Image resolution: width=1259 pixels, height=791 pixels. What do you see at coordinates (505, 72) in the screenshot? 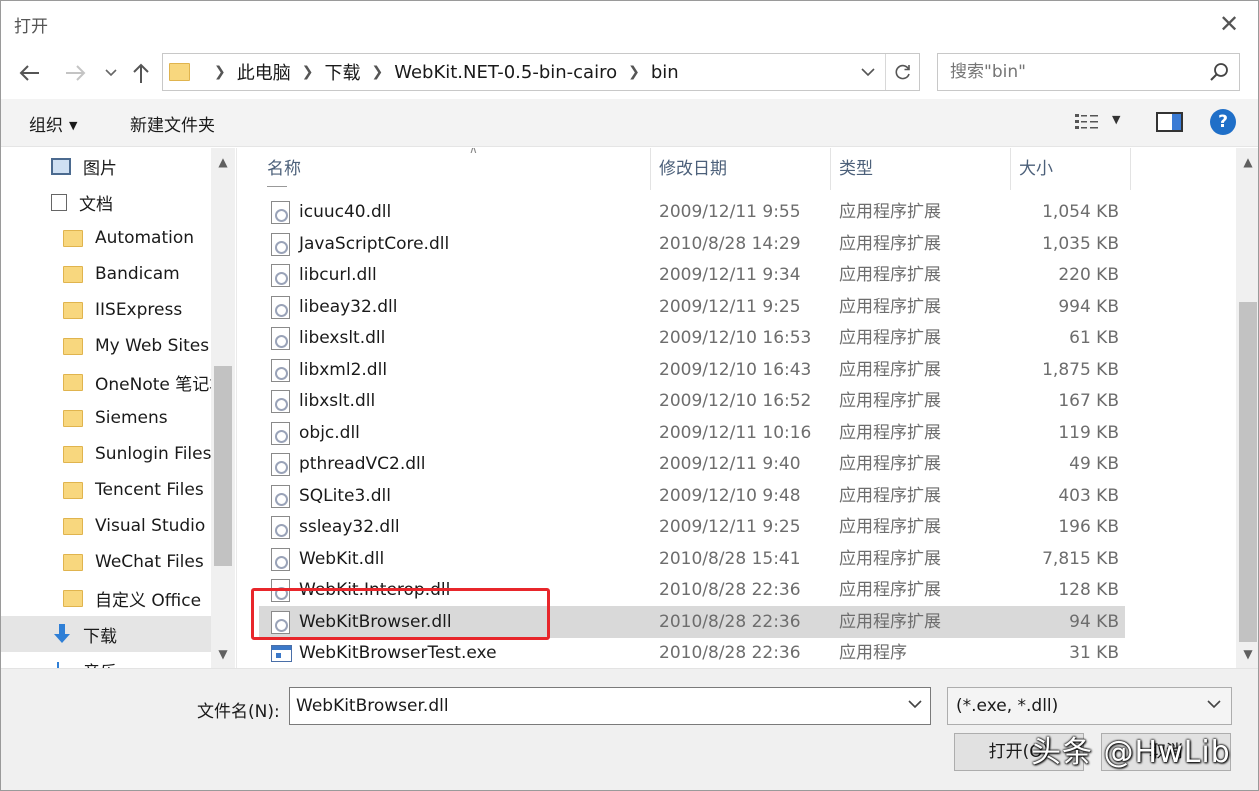
I see `breadcrumb-item: WebKit.NET-0.5-bin-cairo` at bounding box center [505, 72].